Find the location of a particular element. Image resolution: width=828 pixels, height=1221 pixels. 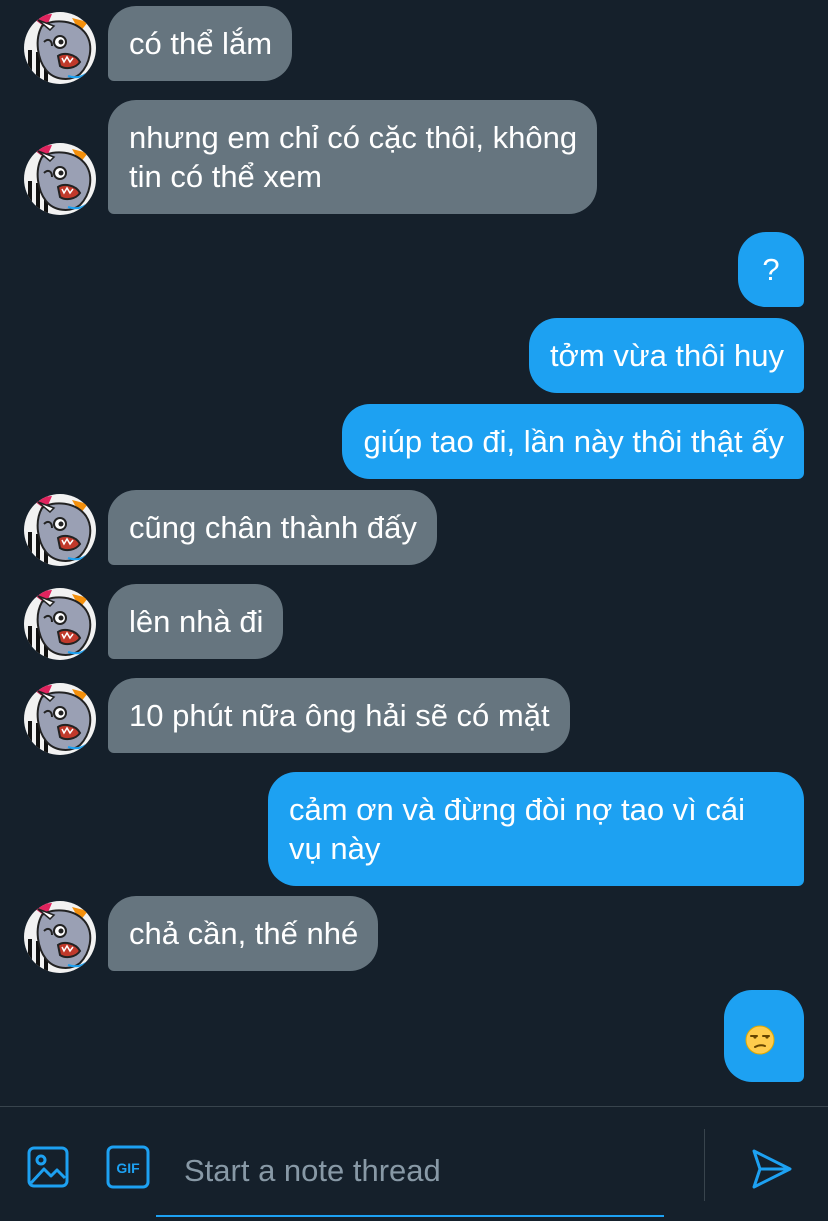

message-text-line: nhưng em chỉ có cặc thôi, không is located at coordinates (353, 137).